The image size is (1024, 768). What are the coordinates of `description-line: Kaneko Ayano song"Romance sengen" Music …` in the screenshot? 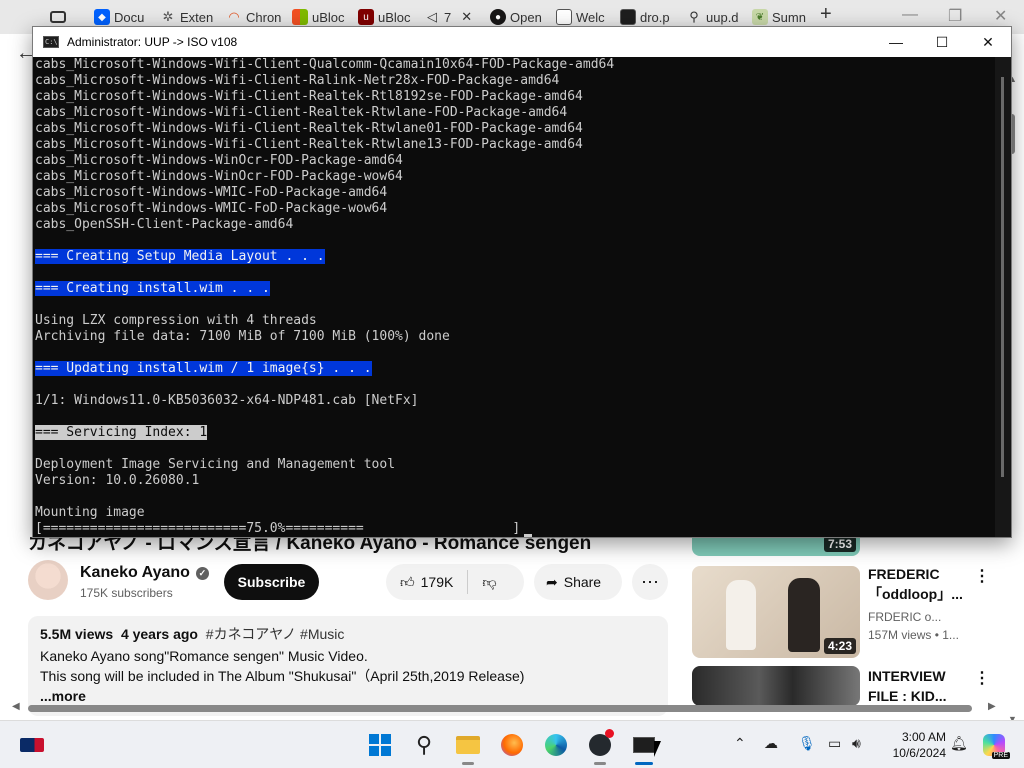 It's located at (204, 656).